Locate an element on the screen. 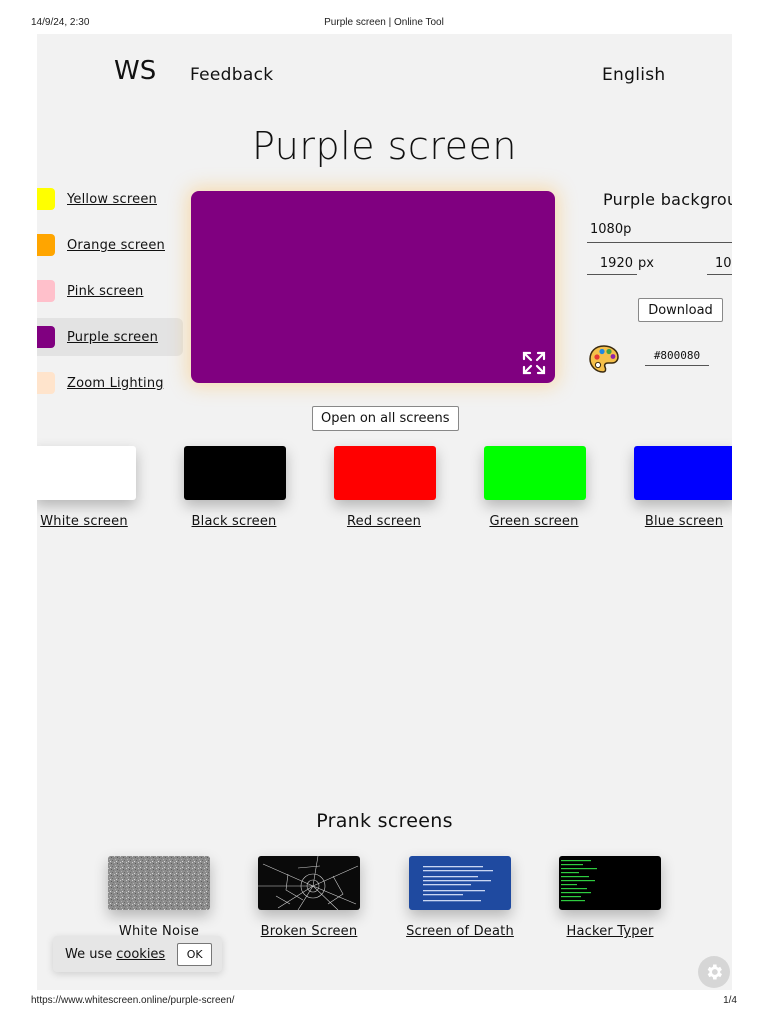 Image resolution: width=768 pixels, height=1024 pixels. color-preview is located at coordinates (373, 287).